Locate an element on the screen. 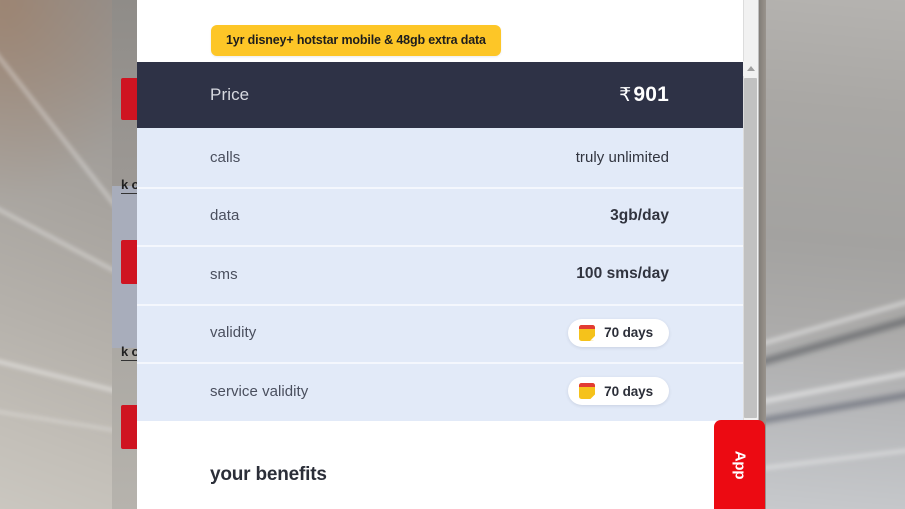 Image resolution: width=905 pixels, height=509 pixels. chevron-up-icon is located at coordinates (750, 68).